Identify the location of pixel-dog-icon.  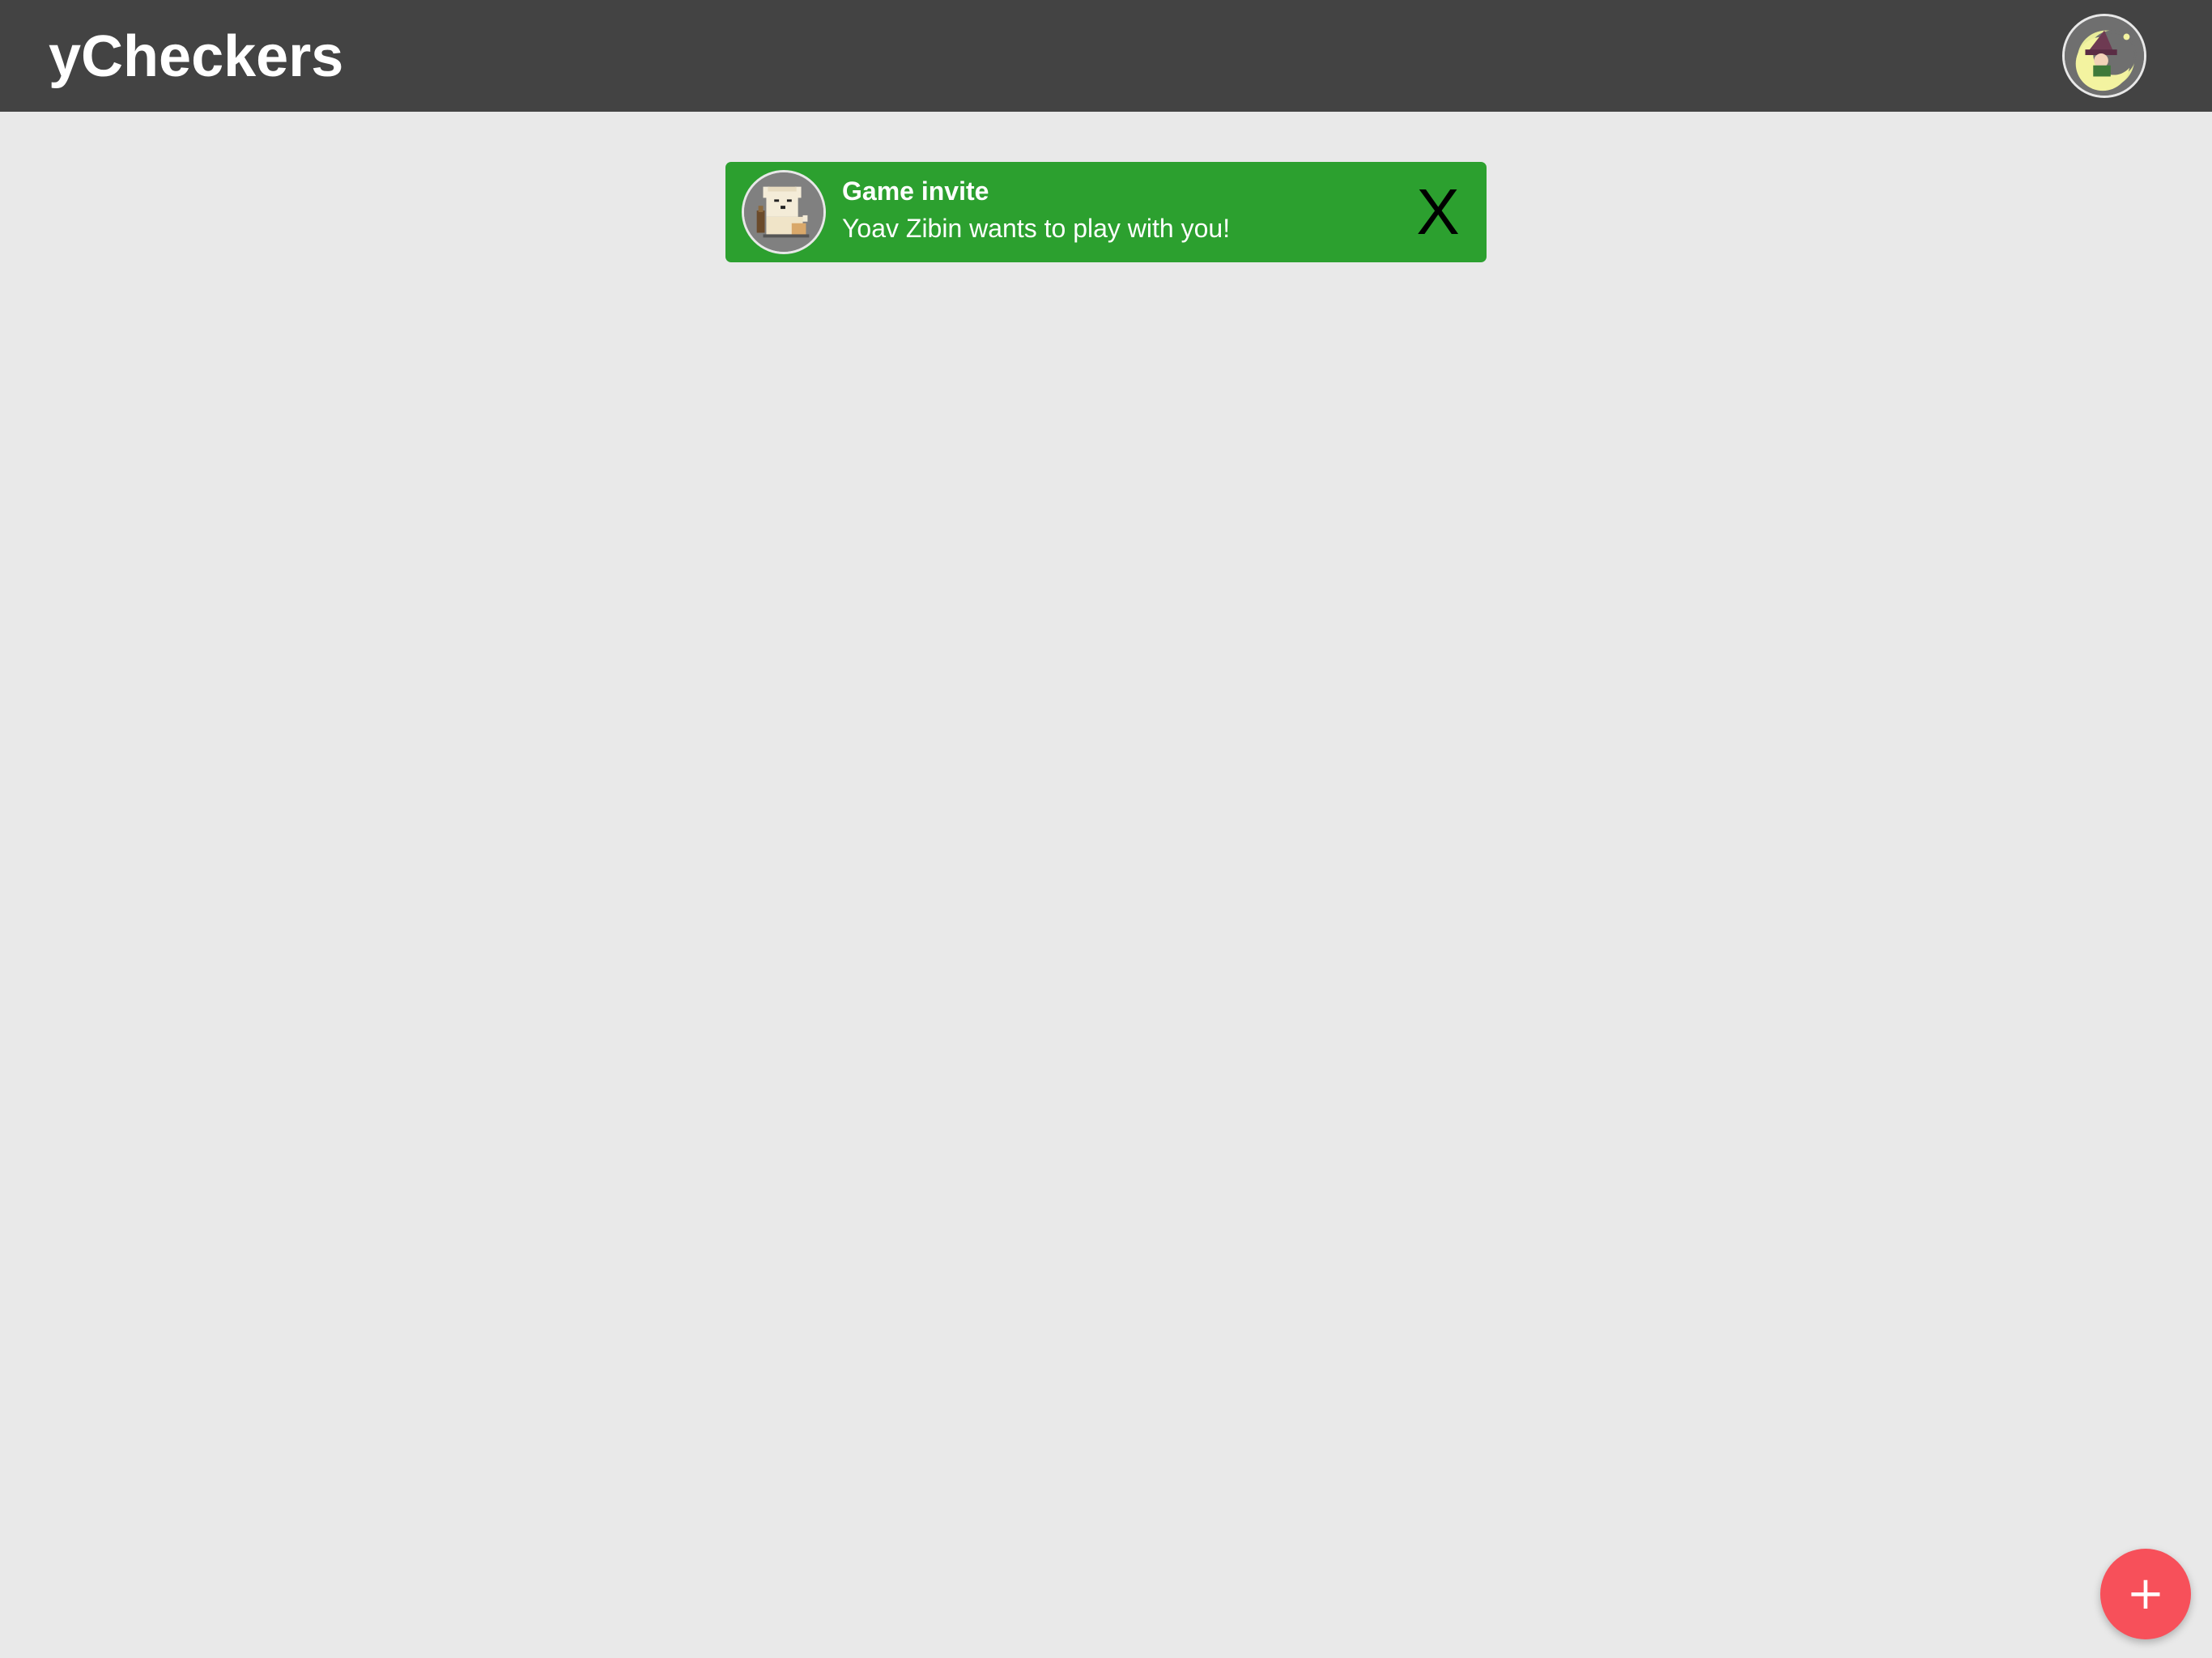
(783, 212).